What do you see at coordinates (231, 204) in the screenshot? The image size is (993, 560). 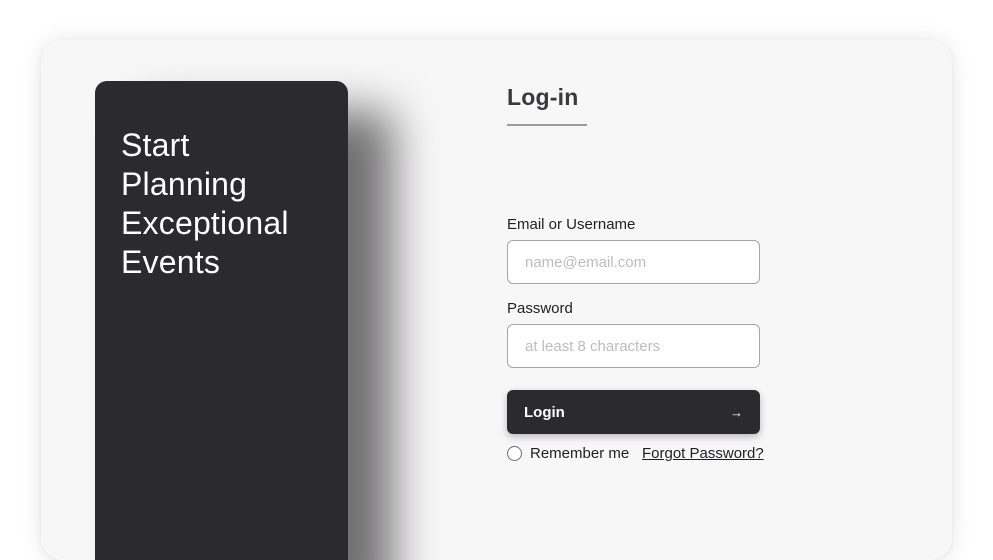 I see `hero-title: Start Planning Exceptional Events` at bounding box center [231, 204].